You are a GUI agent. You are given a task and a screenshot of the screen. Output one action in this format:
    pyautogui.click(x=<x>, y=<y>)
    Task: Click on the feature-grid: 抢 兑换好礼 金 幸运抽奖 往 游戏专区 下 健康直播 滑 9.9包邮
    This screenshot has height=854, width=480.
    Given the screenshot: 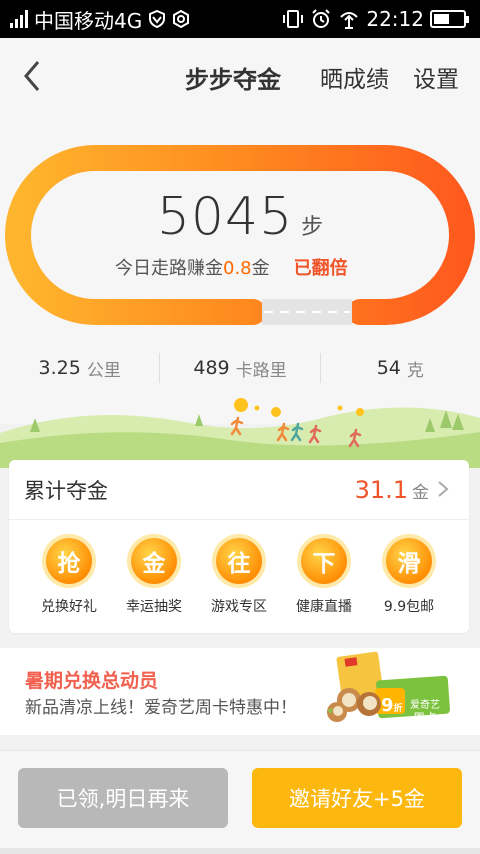 What is the action you would take?
    pyautogui.click(x=239, y=568)
    